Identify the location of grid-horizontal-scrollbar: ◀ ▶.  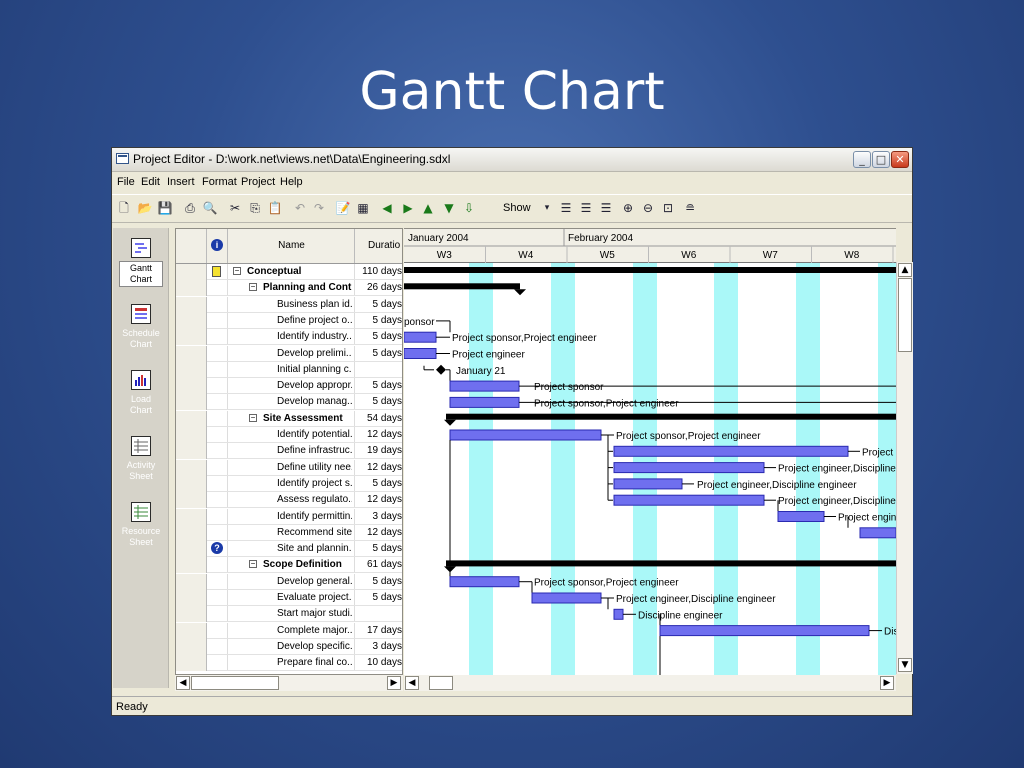
(289, 683).